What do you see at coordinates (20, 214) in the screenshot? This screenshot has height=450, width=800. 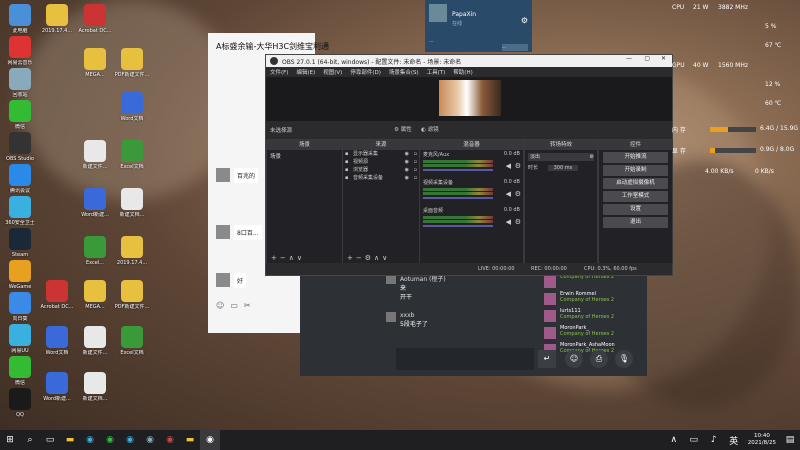 I see `desktop-icon: 360安全卫士` at bounding box center [20, 214].